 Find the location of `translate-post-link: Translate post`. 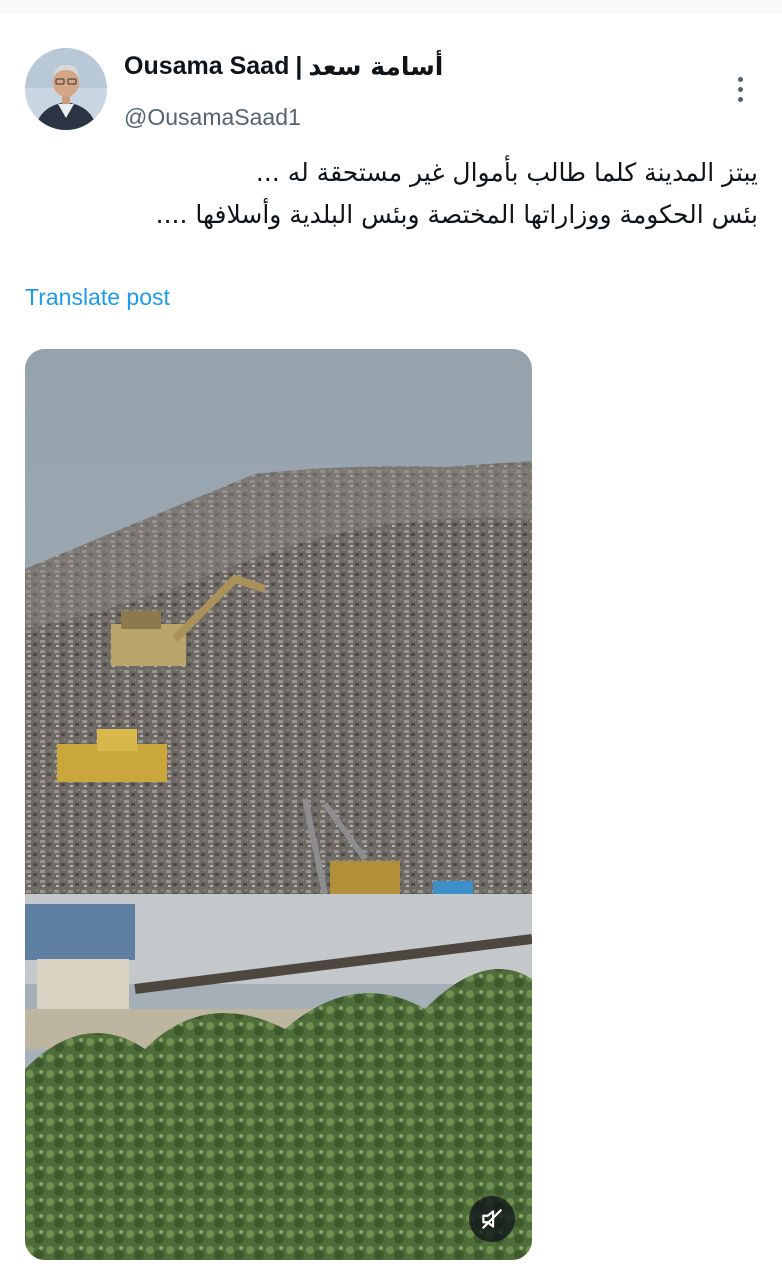

translate-post-link: Translate post is located at coordinates (97, 297).